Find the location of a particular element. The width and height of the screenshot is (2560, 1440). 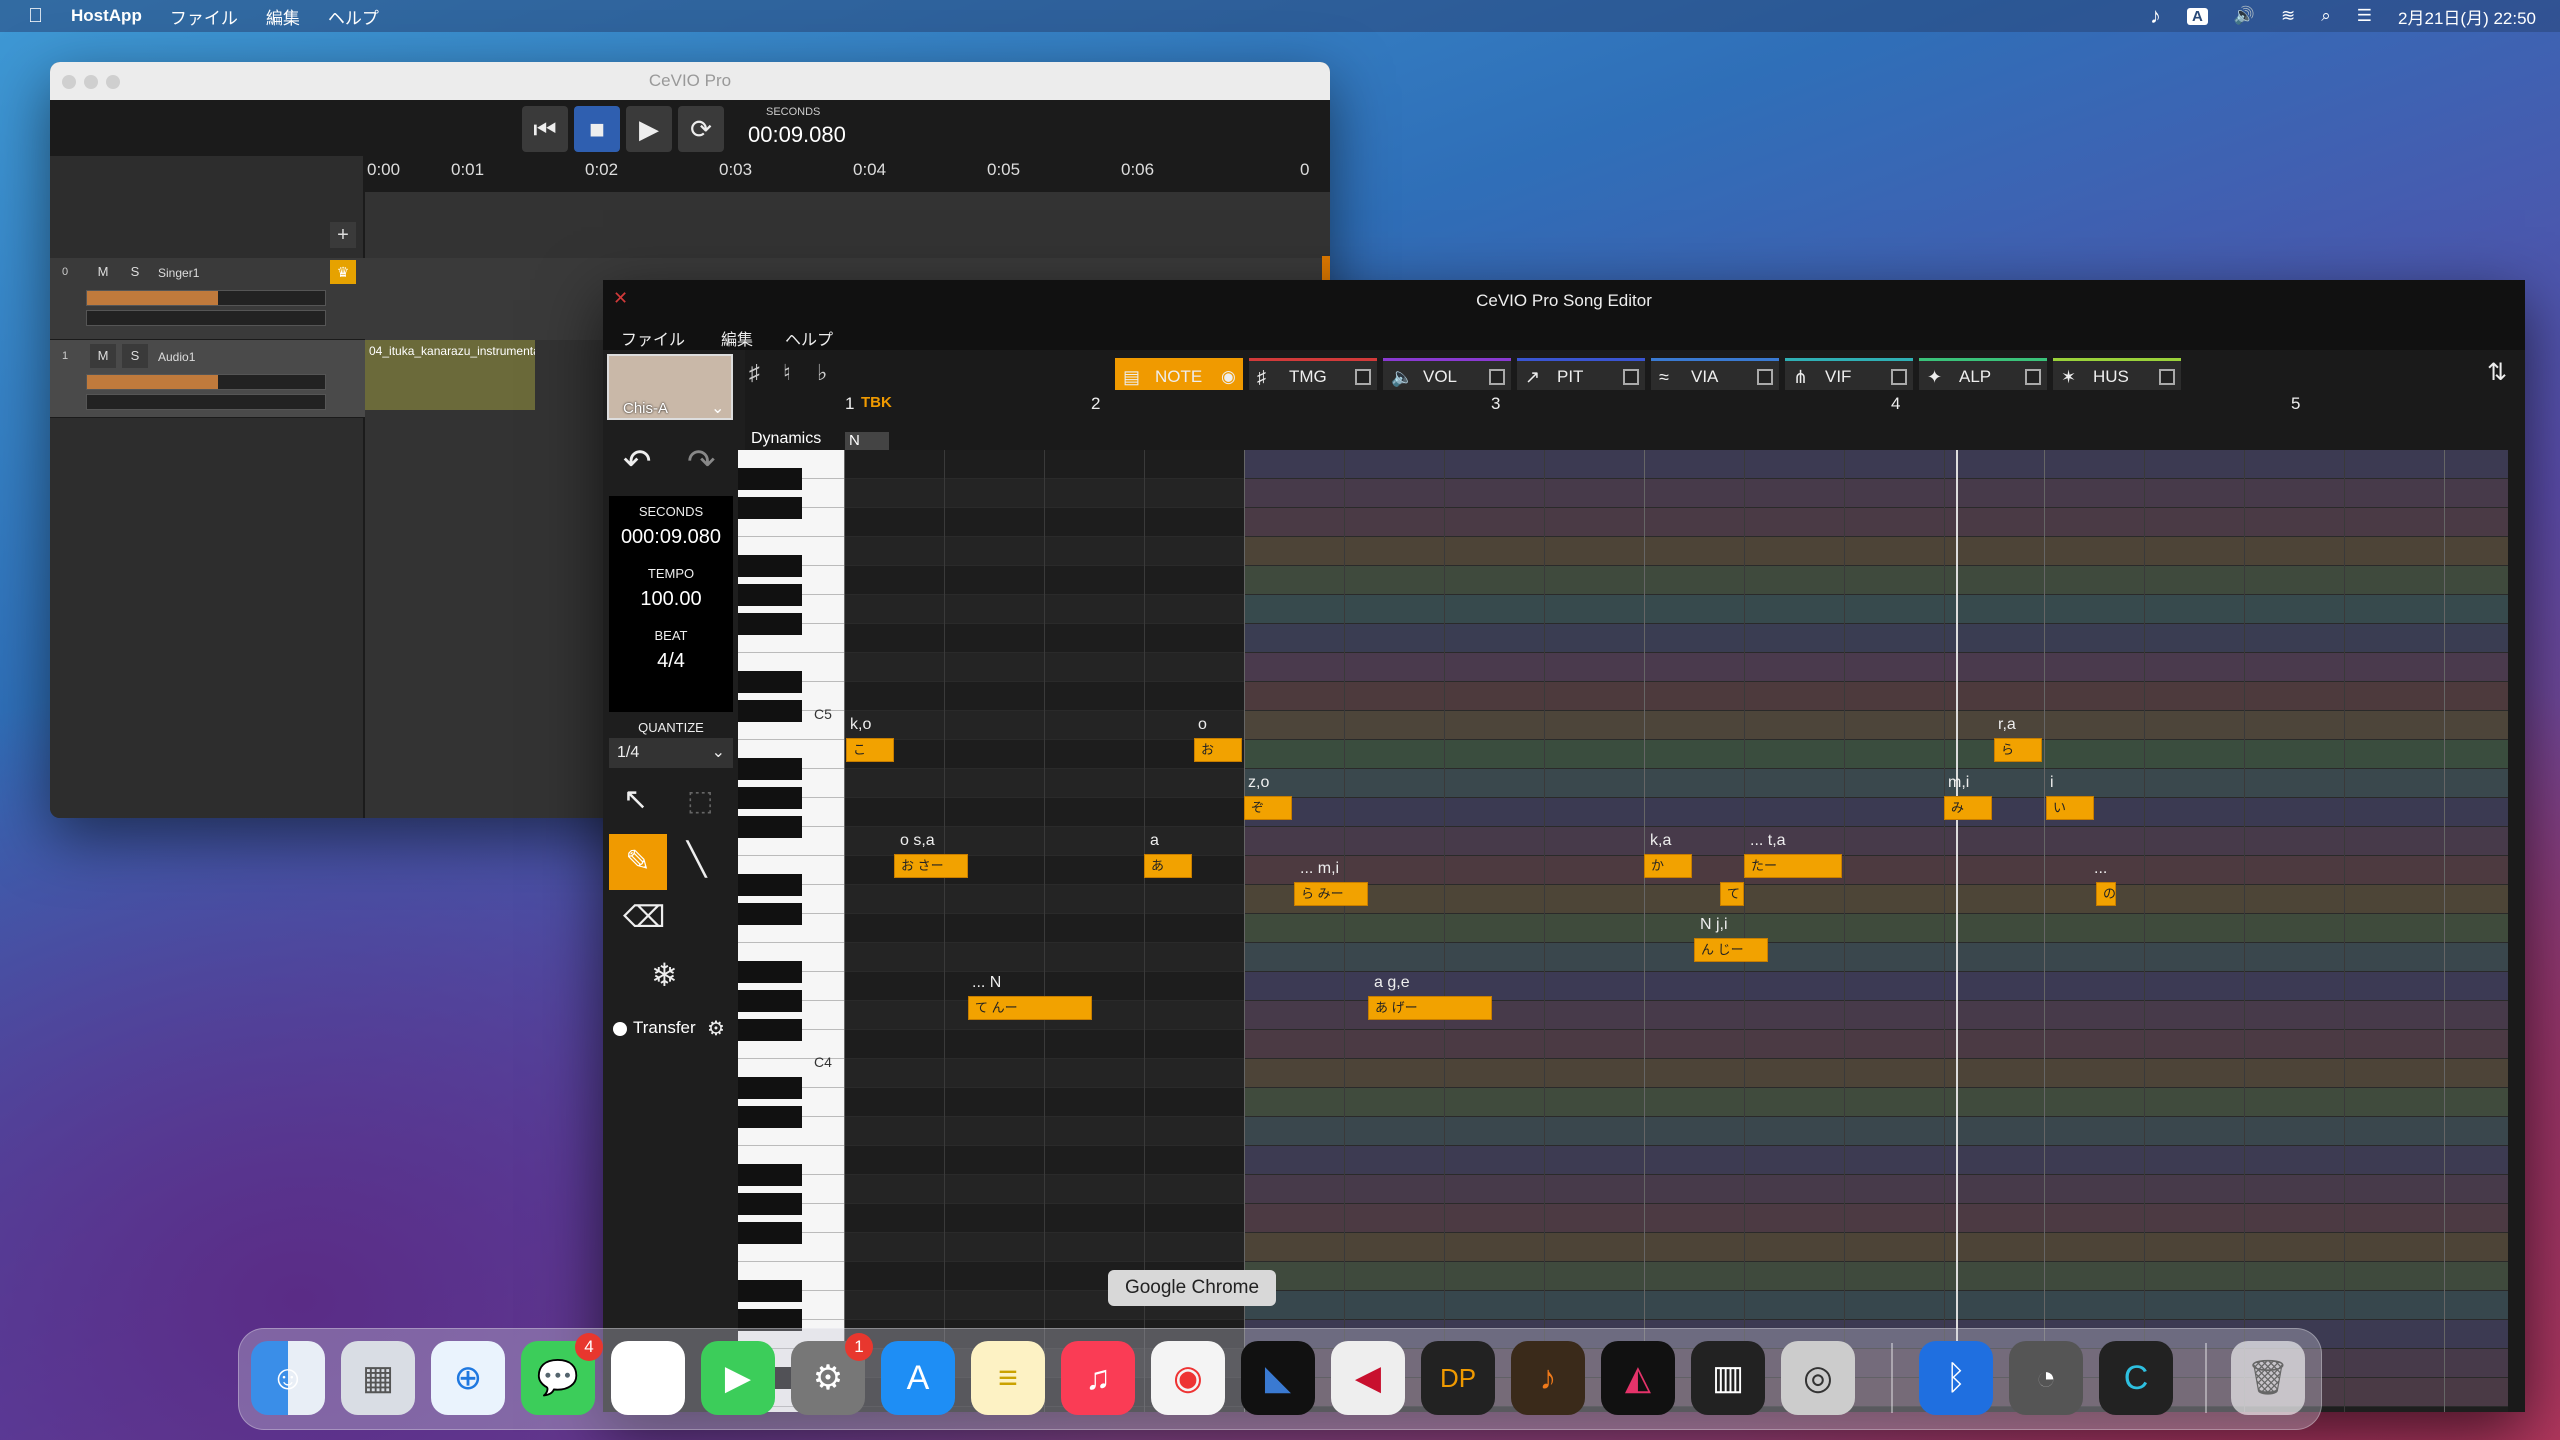

garageband-icon: ♪ is located at coordinates (1548, 1378).